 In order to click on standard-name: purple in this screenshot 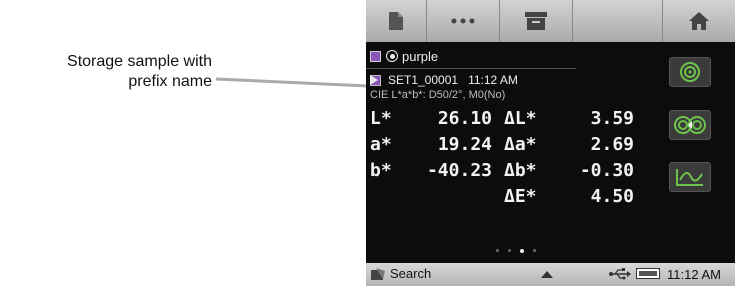, I will do `click(420, 56)`.